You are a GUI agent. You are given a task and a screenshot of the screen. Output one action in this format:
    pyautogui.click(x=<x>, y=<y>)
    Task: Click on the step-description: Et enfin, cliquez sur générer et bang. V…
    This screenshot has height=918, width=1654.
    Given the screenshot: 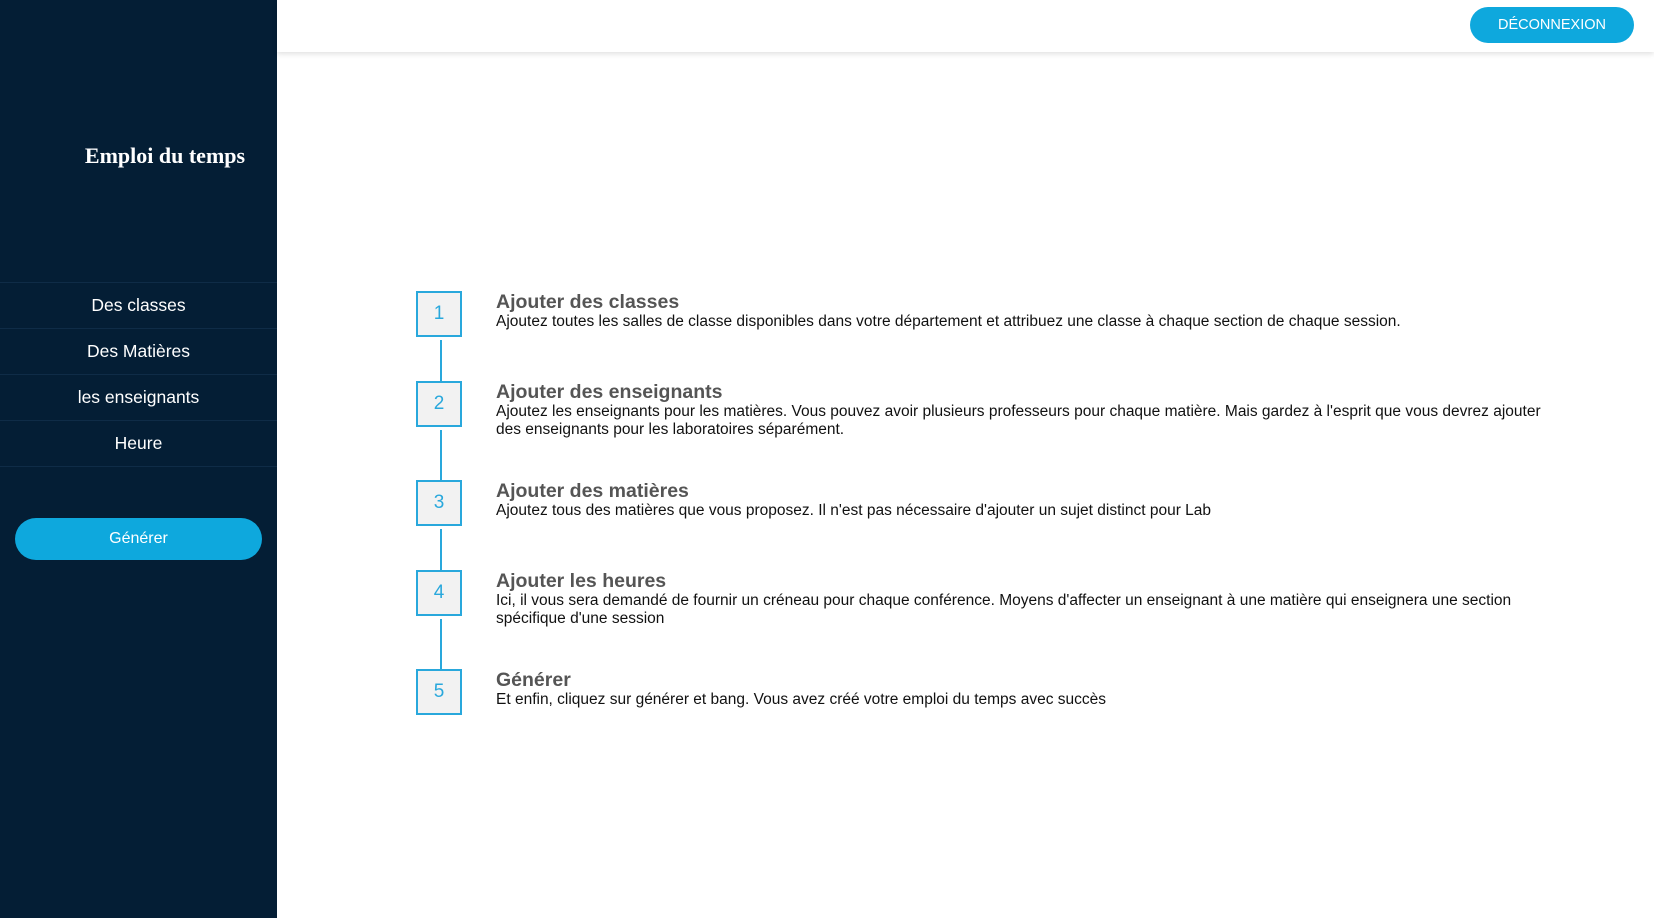 What is the action you would take?
    pyautogui.click(x=801, y=699)
    